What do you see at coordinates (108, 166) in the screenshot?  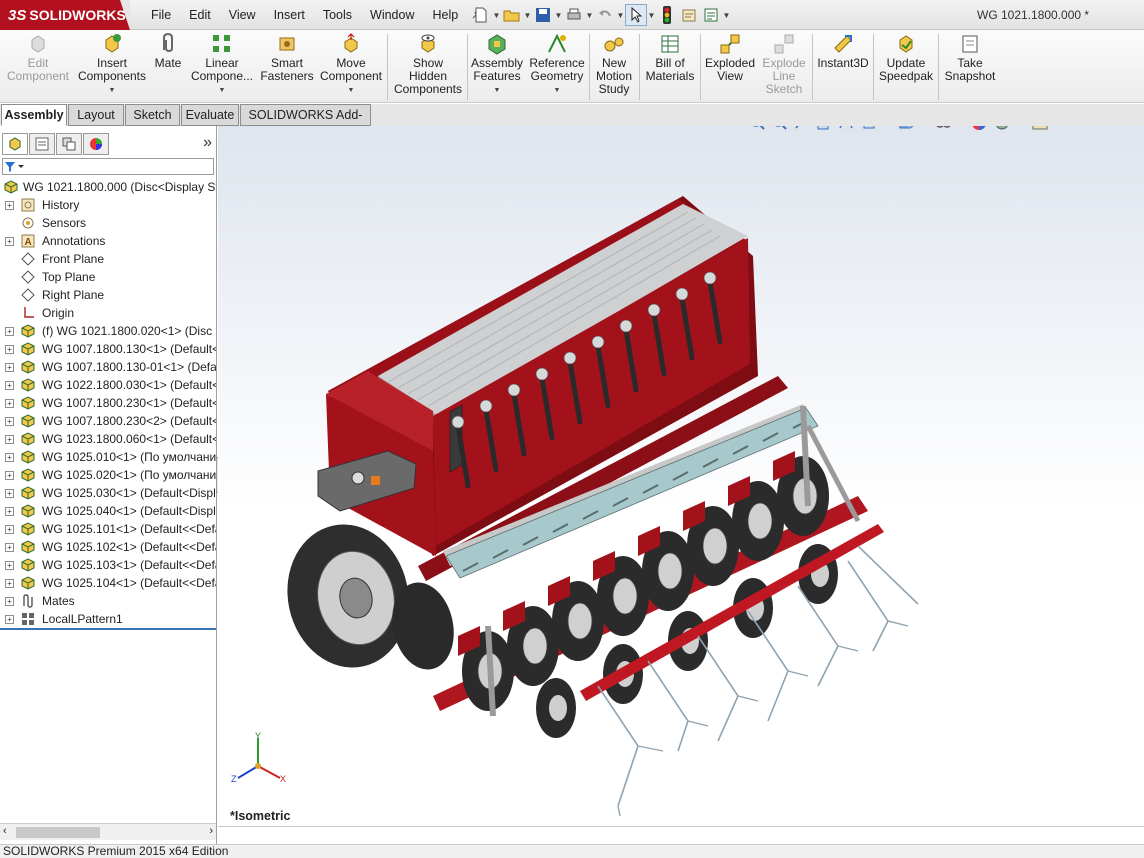 I see `tree-filter-field` at bounding box center [108, 166].